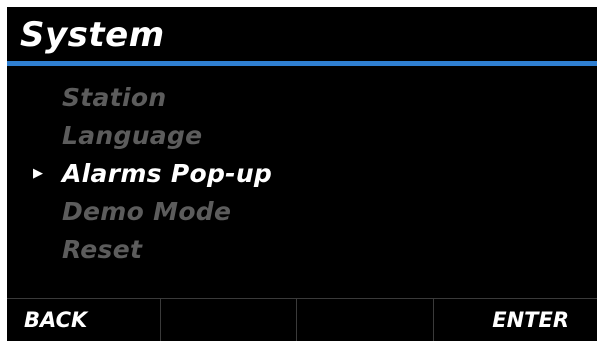  What do you see at coordinates (302, 98) in the screenshot?
I see `menu-item-station: Station` at bounding box center [302, 98].